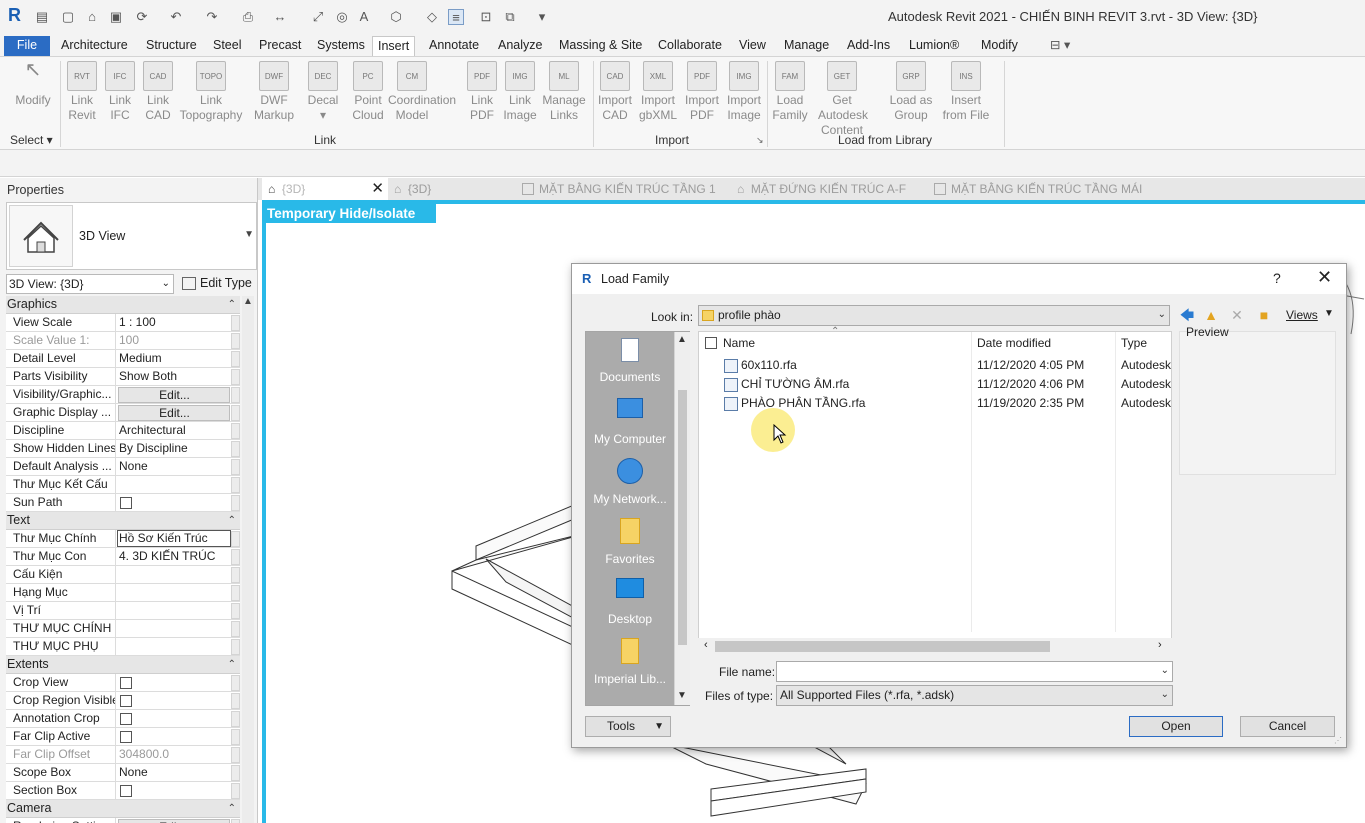  I want to click on open-icon: ⌂, so click(92, 17).